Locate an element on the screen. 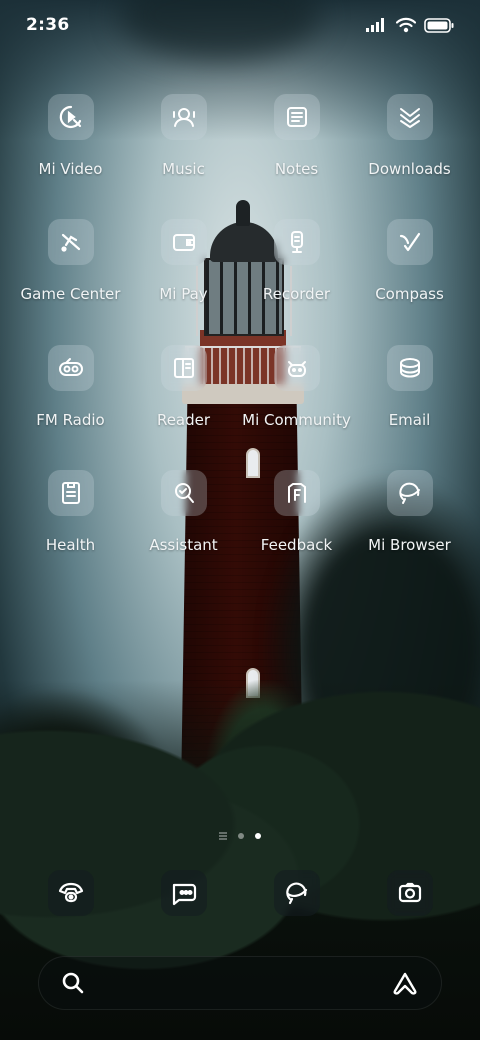 This screenshot has height=1040, width=480. dock-camera is located at coordinates (409, 893).